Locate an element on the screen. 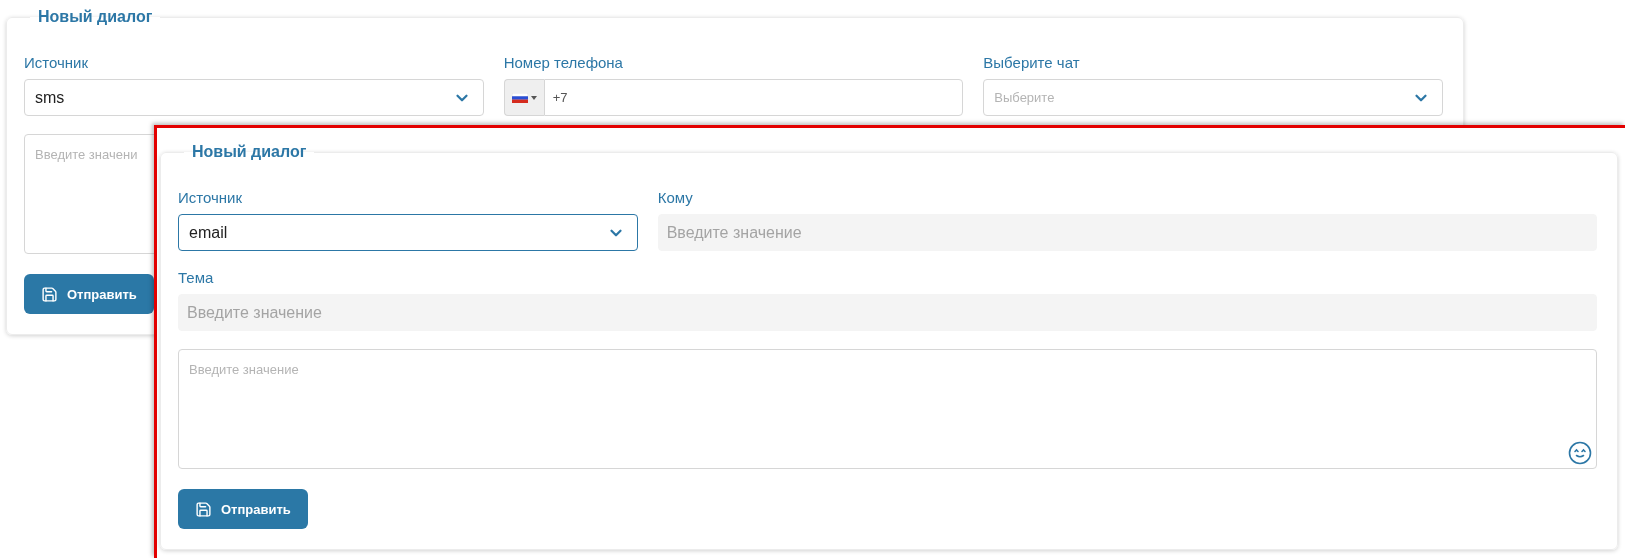 This screenshot has width=1625, height=558. field-label: Номер телефона is located at coordinates (563, 62).